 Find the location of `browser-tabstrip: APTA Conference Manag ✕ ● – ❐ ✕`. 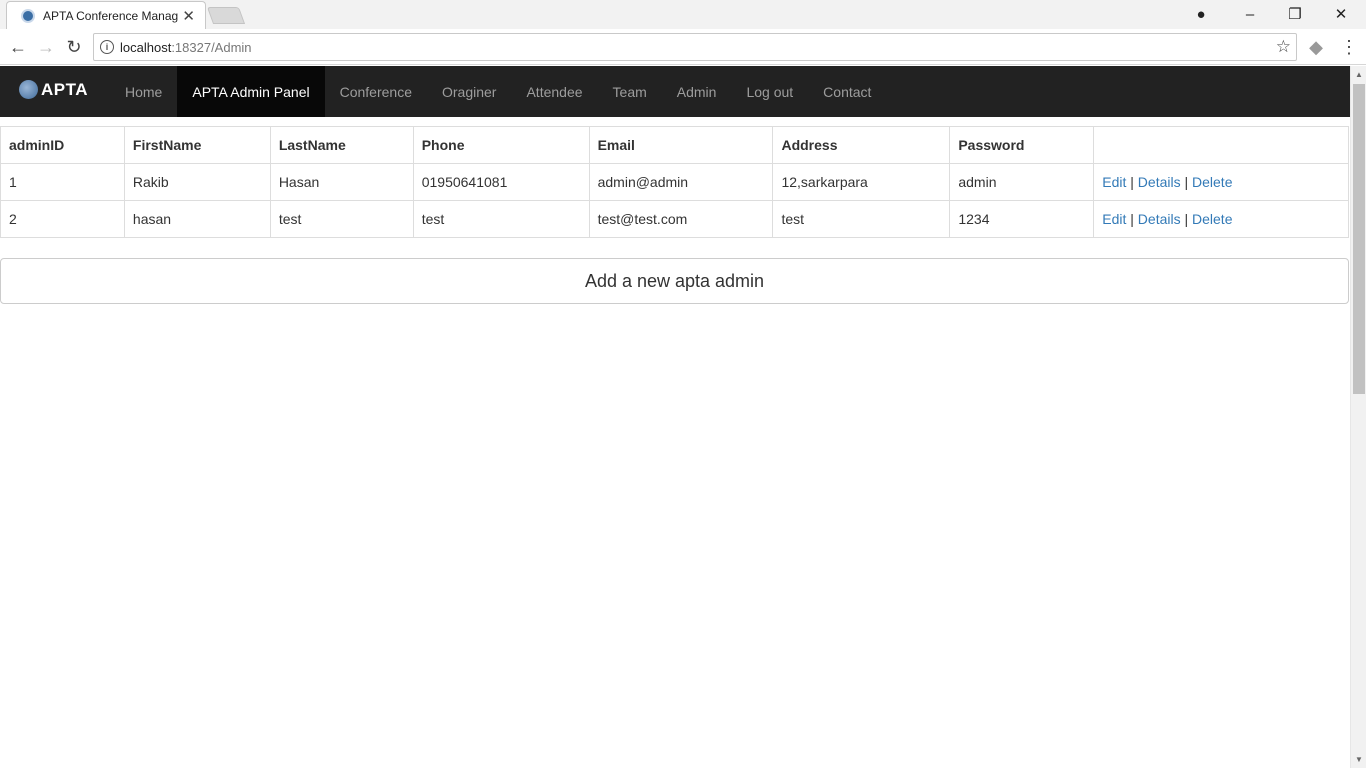

browser-tabstrip: APTA Conference Manag ✕ ● – ❐ ✕ is located at coordinates (683, 14).